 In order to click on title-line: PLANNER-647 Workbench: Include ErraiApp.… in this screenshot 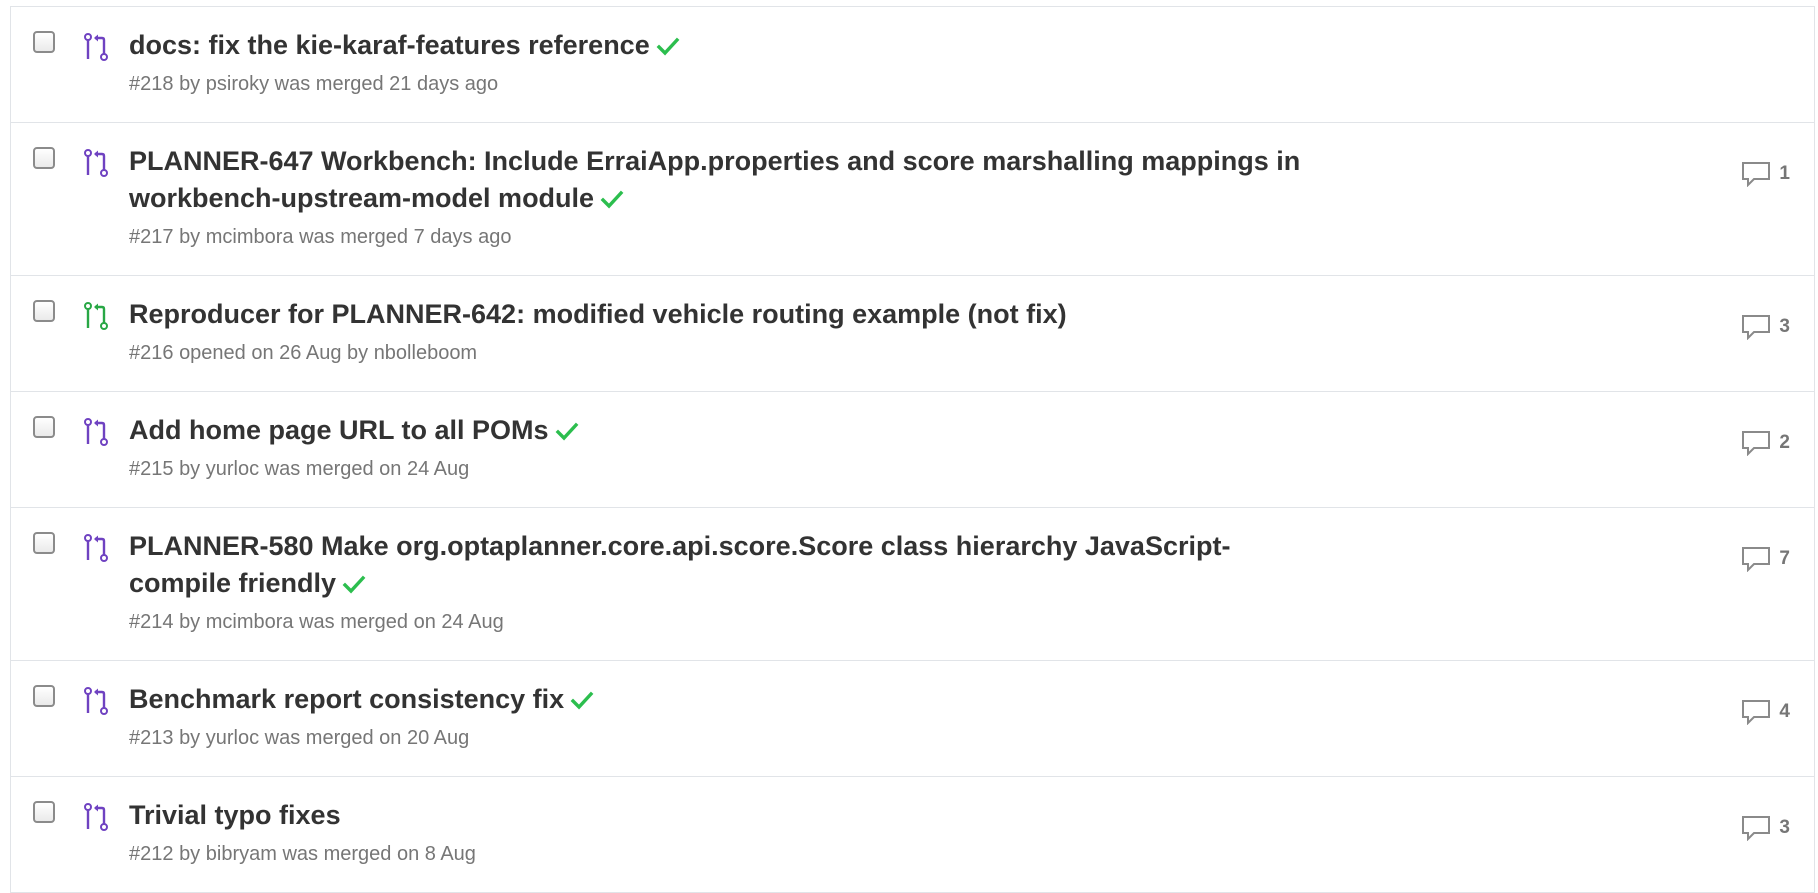, I will do `click(714, 161)`.